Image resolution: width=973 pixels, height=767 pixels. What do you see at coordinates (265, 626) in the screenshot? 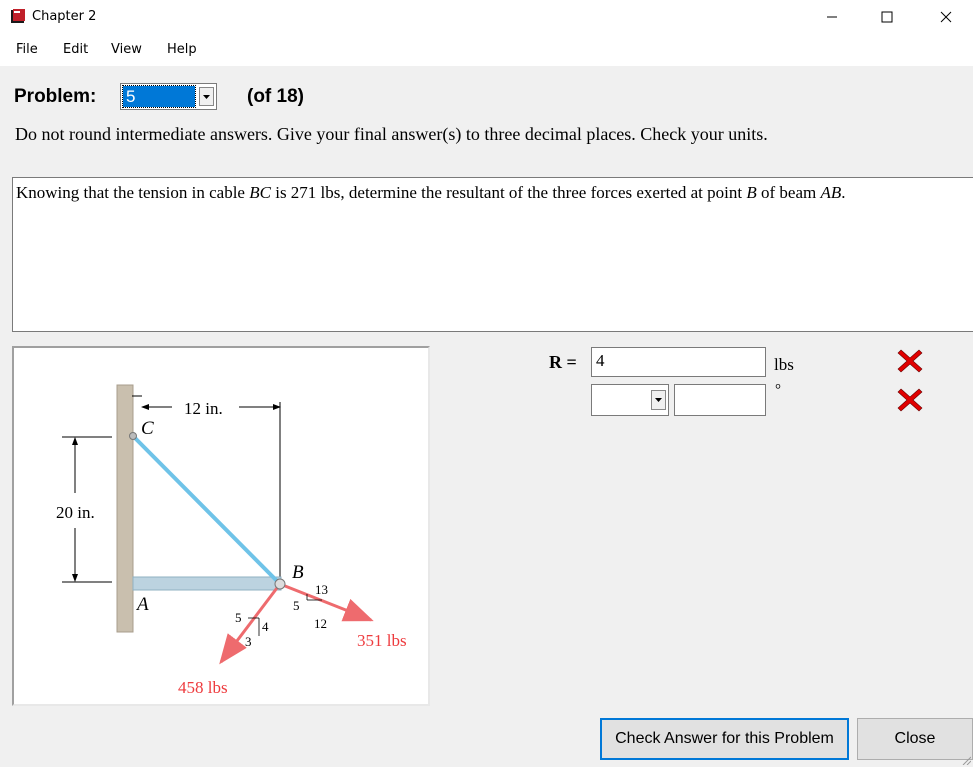
I see `slope2-a: 4` at bounding box center [265, 626].